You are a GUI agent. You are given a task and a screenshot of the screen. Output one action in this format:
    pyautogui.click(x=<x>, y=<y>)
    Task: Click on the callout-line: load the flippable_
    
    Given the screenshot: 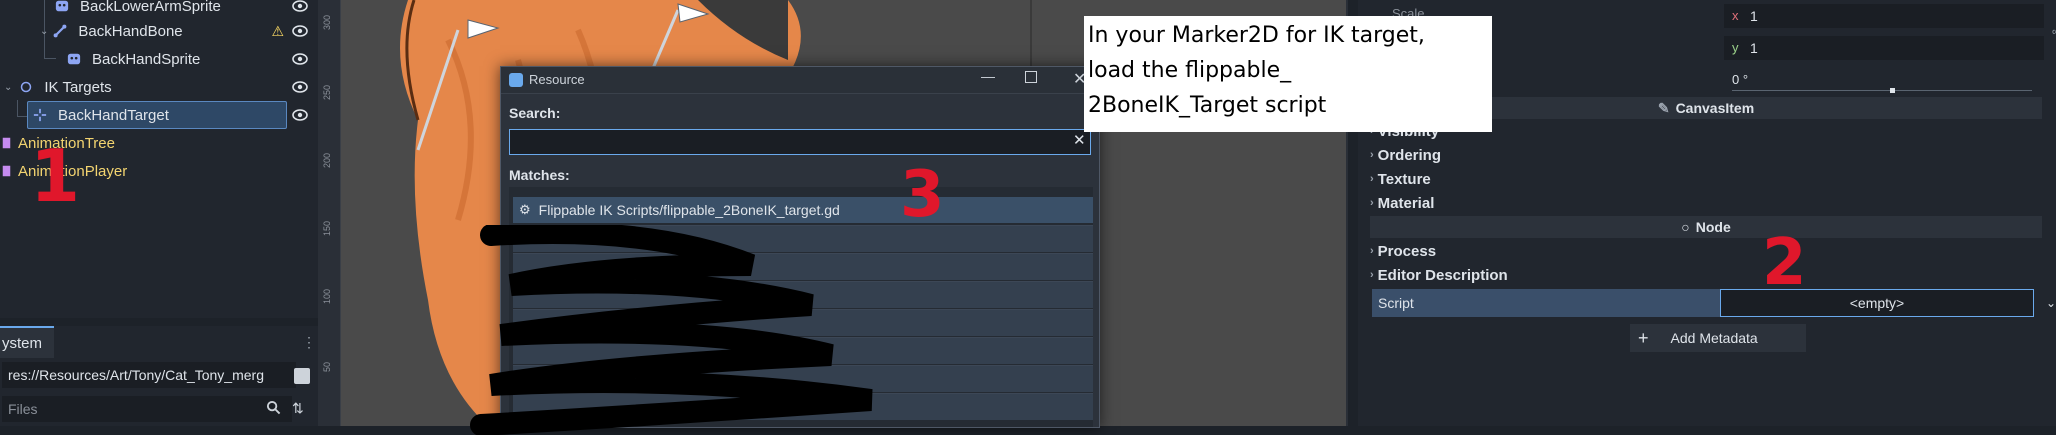 What is the action you would take?
    pyautogui.click(x=1190, y=70)
    